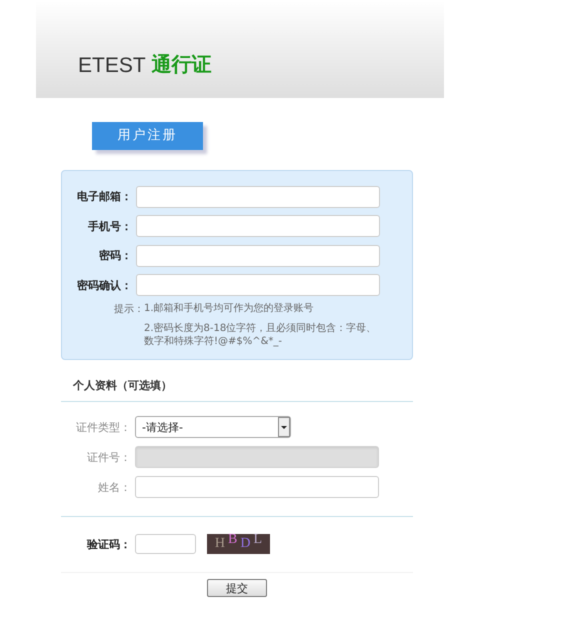 The height and width of the screenshot is (629, 583). Describe the element at coordinates (213, 427) in the screenshot. I see `type-dropdown: -请选择-` at that location.